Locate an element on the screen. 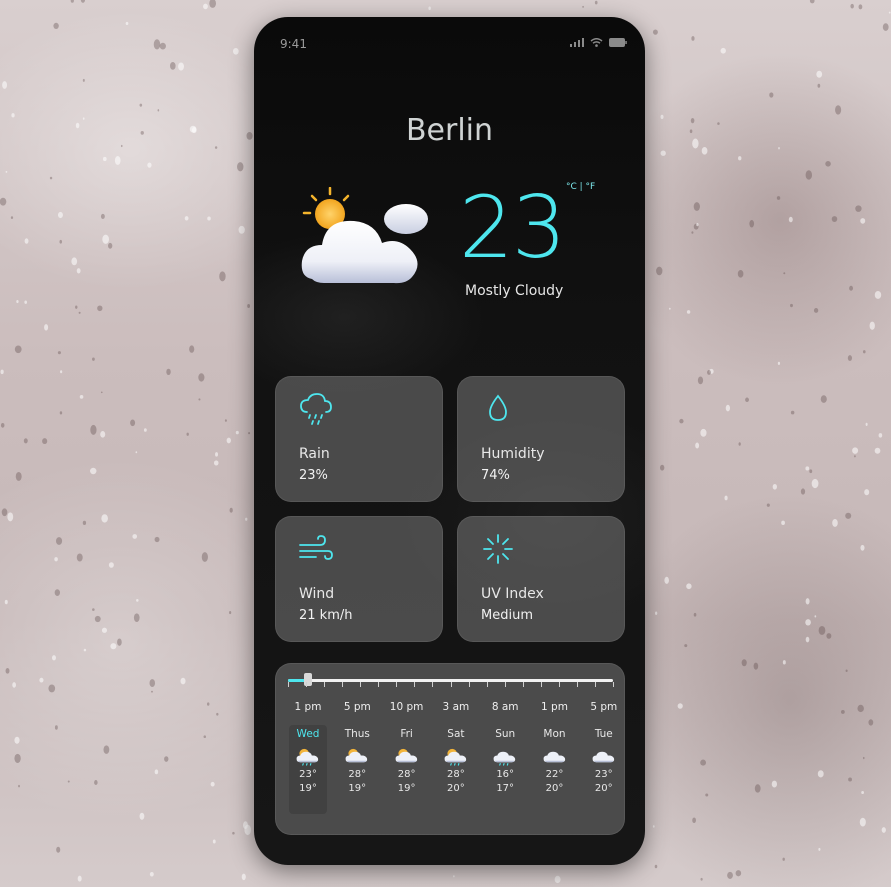  city-name: Berlin is located at coordinates (449, 130).